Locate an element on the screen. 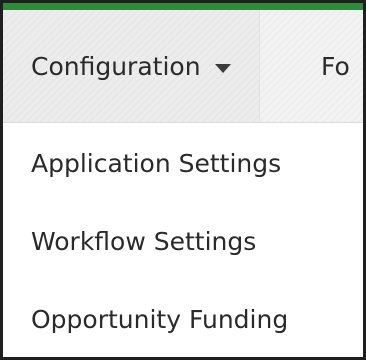  menu-item-label: Application Settings is located at coordinates (156, 163).